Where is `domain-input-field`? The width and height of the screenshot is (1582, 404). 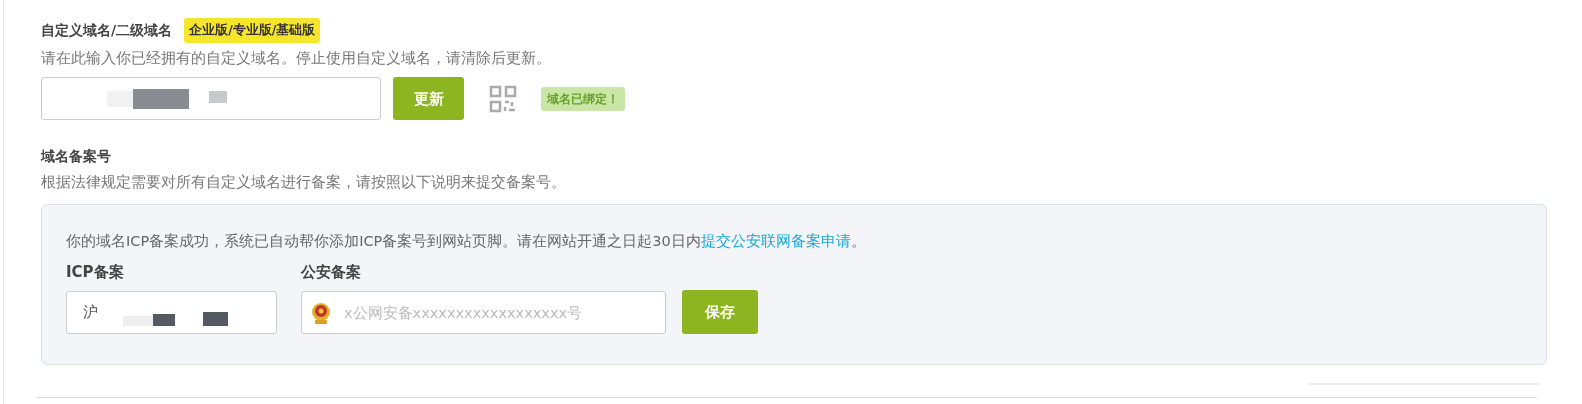
domain-input-field is located at coordinates (211, 99).